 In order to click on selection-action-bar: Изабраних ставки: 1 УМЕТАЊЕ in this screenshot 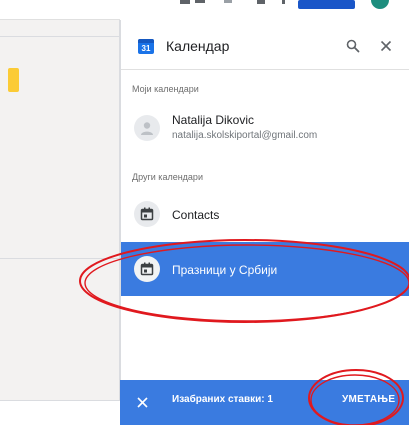, I will do `click(264, 402)`.